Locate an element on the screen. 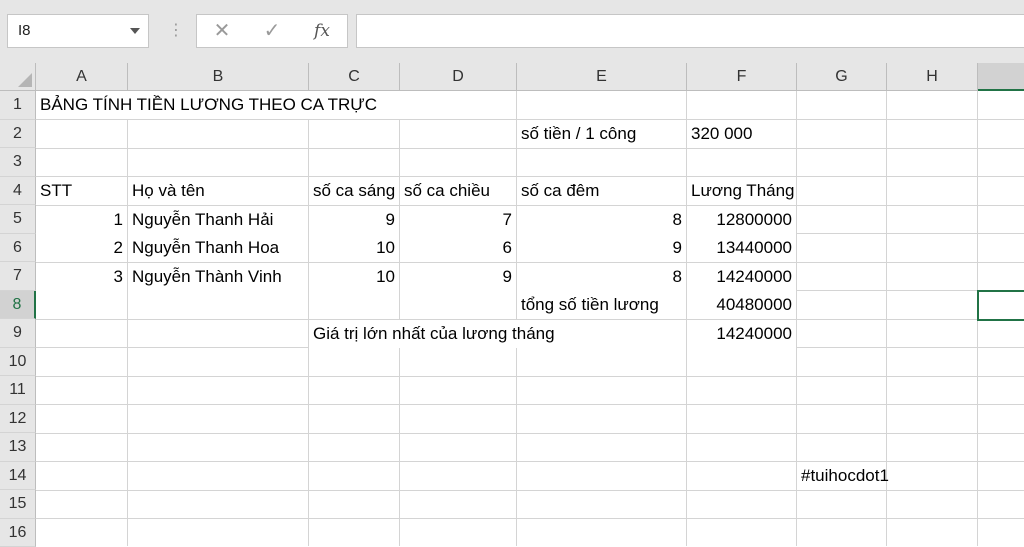  select-all-corner is located at coordinates (18, 77).